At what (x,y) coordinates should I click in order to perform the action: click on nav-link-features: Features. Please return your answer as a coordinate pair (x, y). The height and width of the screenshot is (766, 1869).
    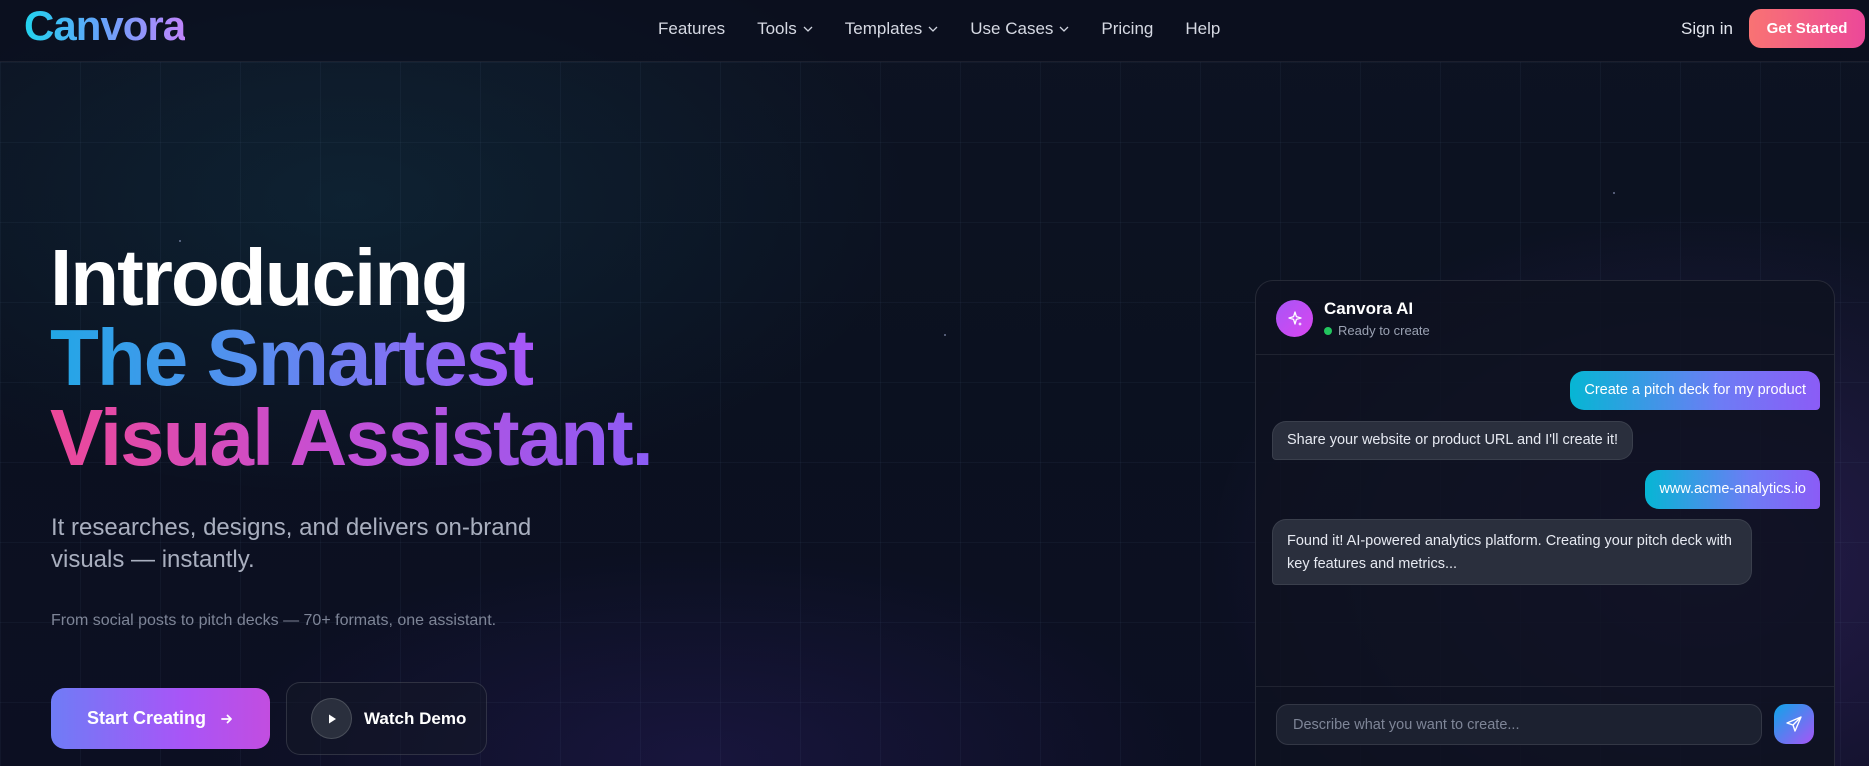
    Looking at the image, I should click on (691, 29).